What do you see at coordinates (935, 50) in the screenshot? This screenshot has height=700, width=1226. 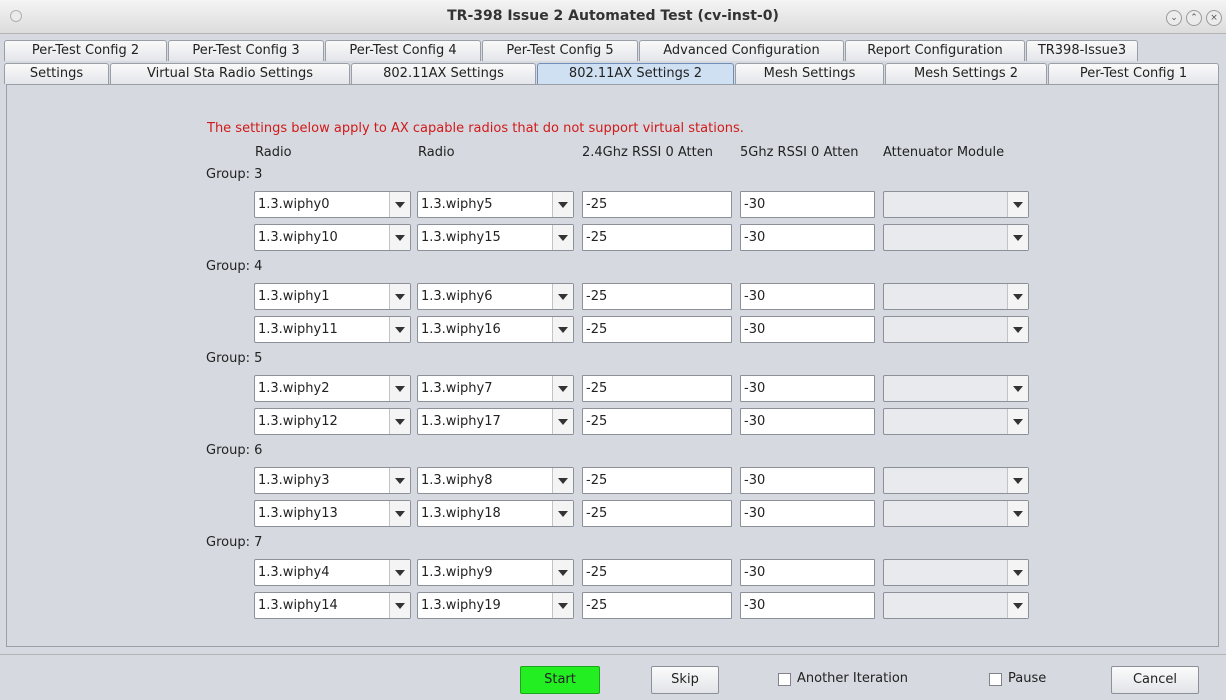 I see `tab-report-configuration: Report Configuration` at bounding box center [935, 50].